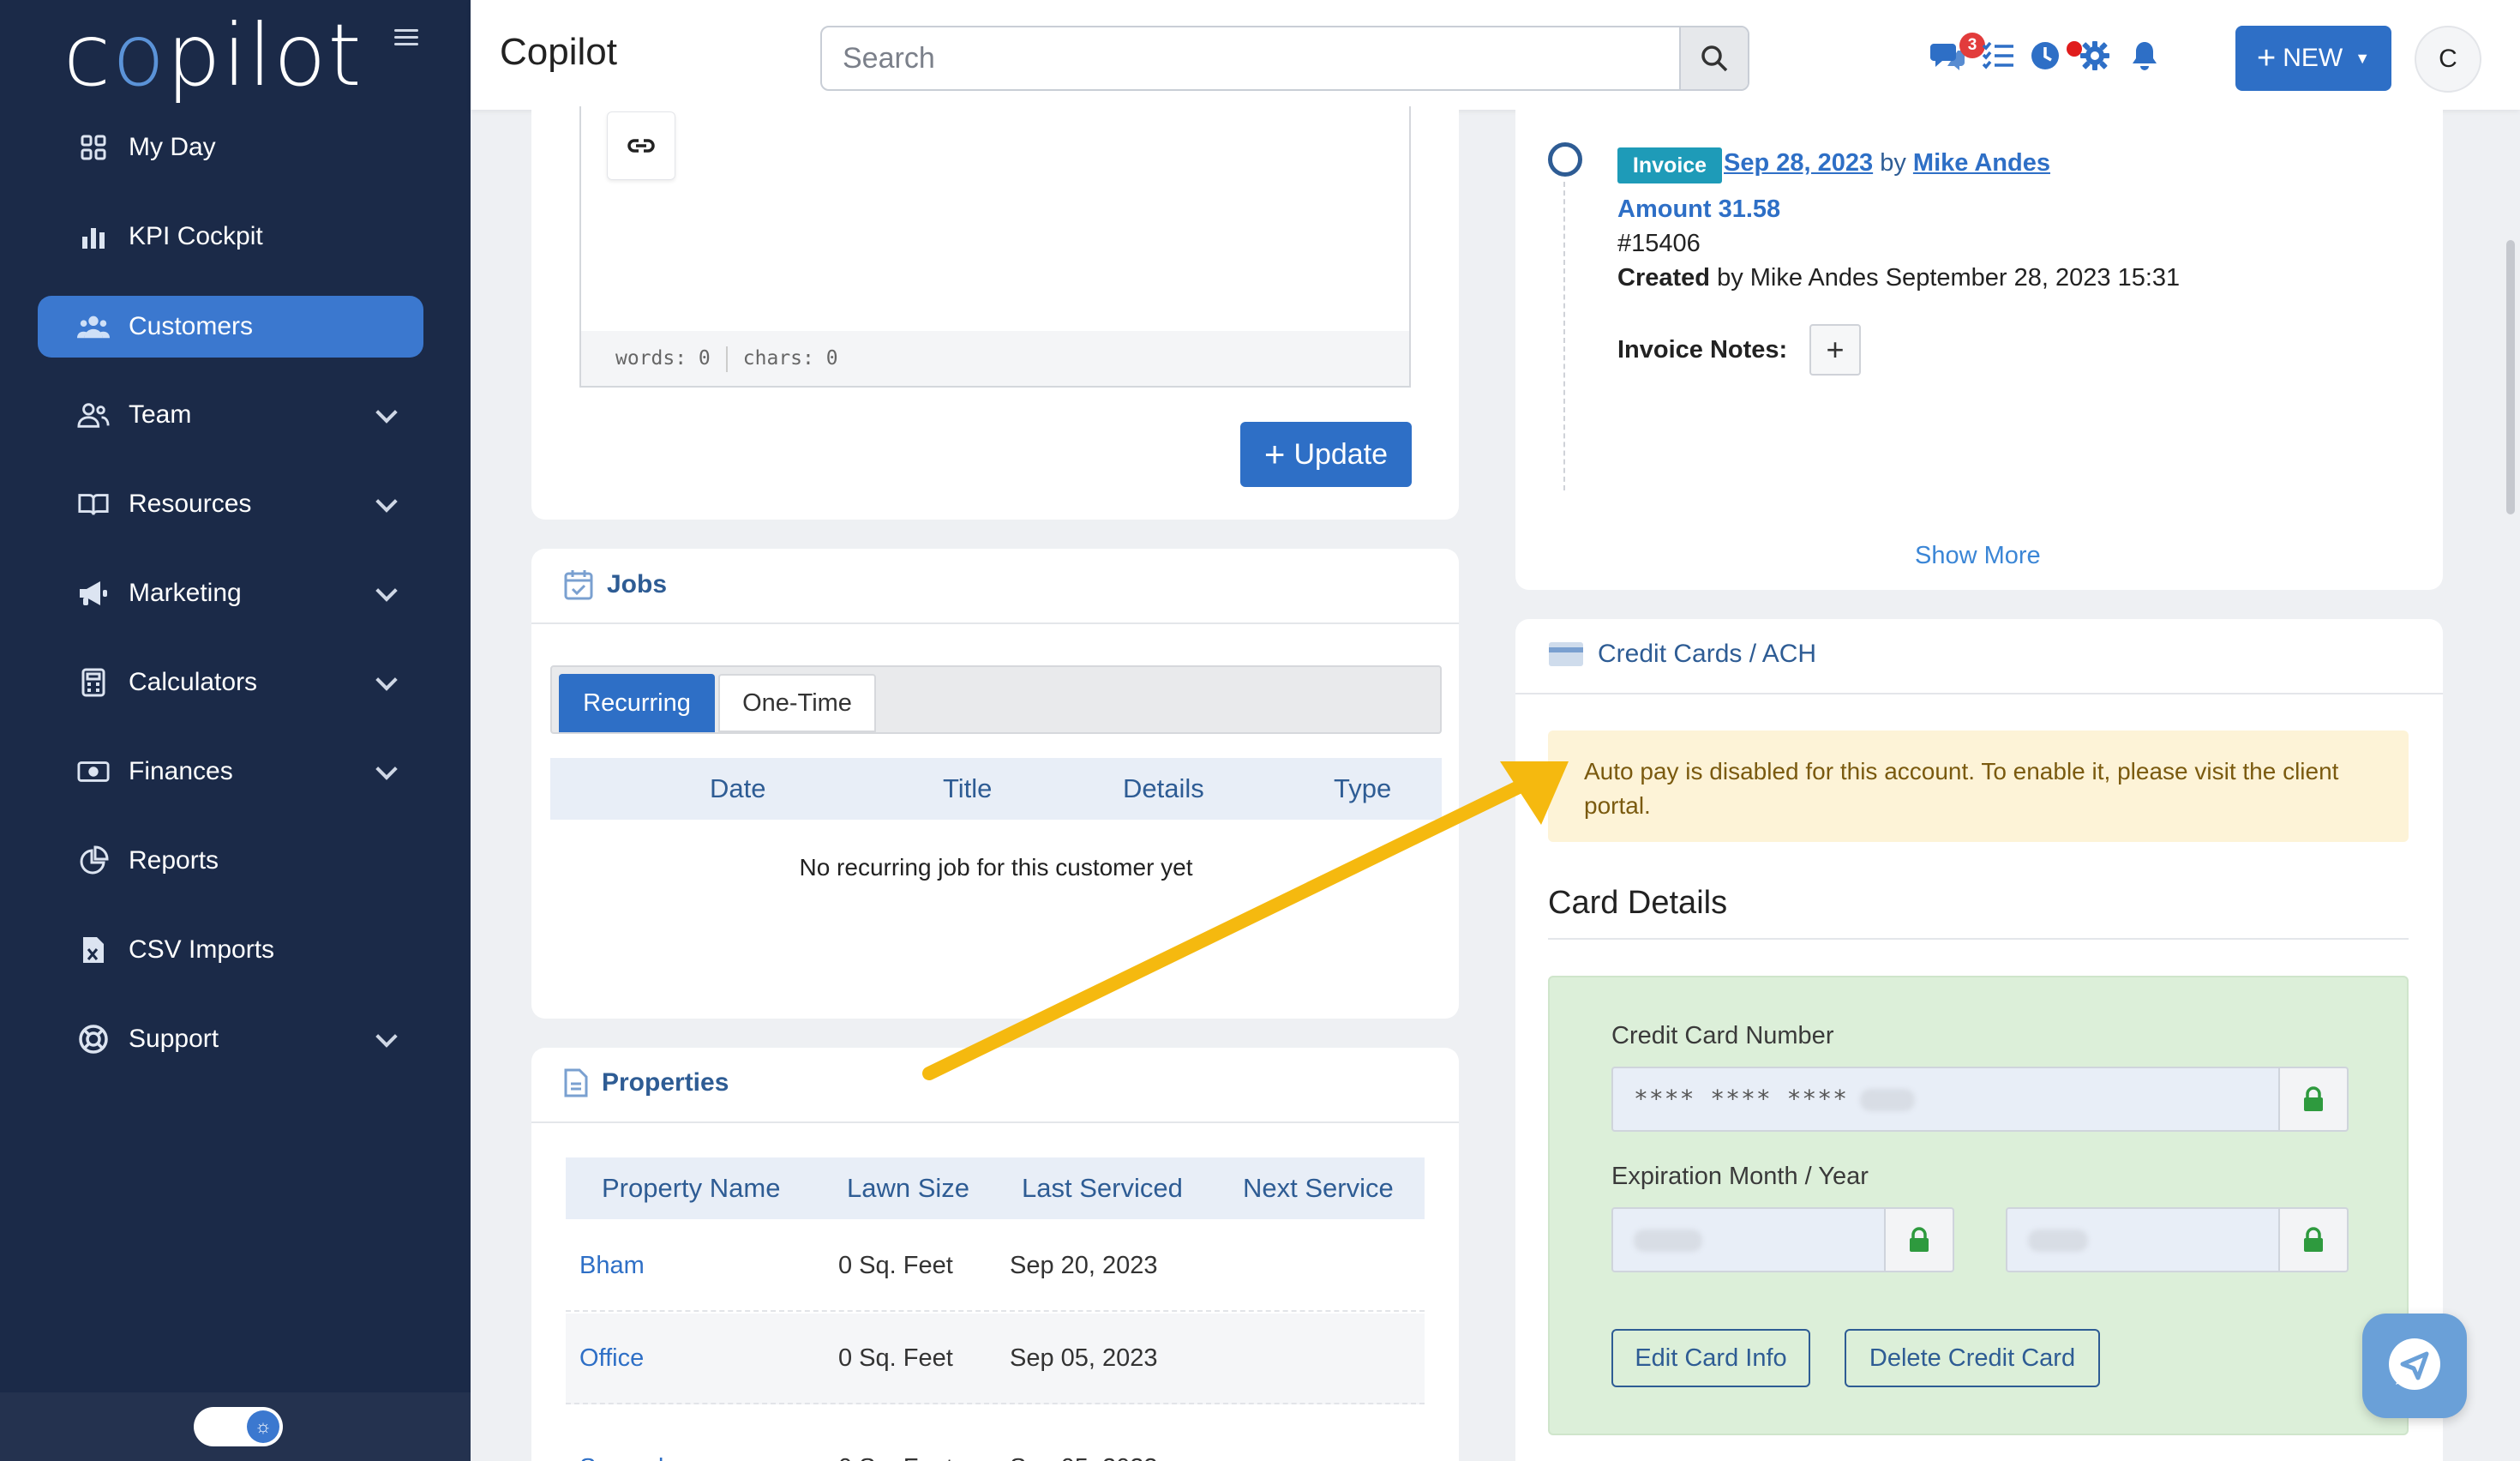 The height and width of the screenshot is (1461, 2520). I want to click on sidebar-item-kpi-cockpit: KPI Cockpit, so click(230, 237).